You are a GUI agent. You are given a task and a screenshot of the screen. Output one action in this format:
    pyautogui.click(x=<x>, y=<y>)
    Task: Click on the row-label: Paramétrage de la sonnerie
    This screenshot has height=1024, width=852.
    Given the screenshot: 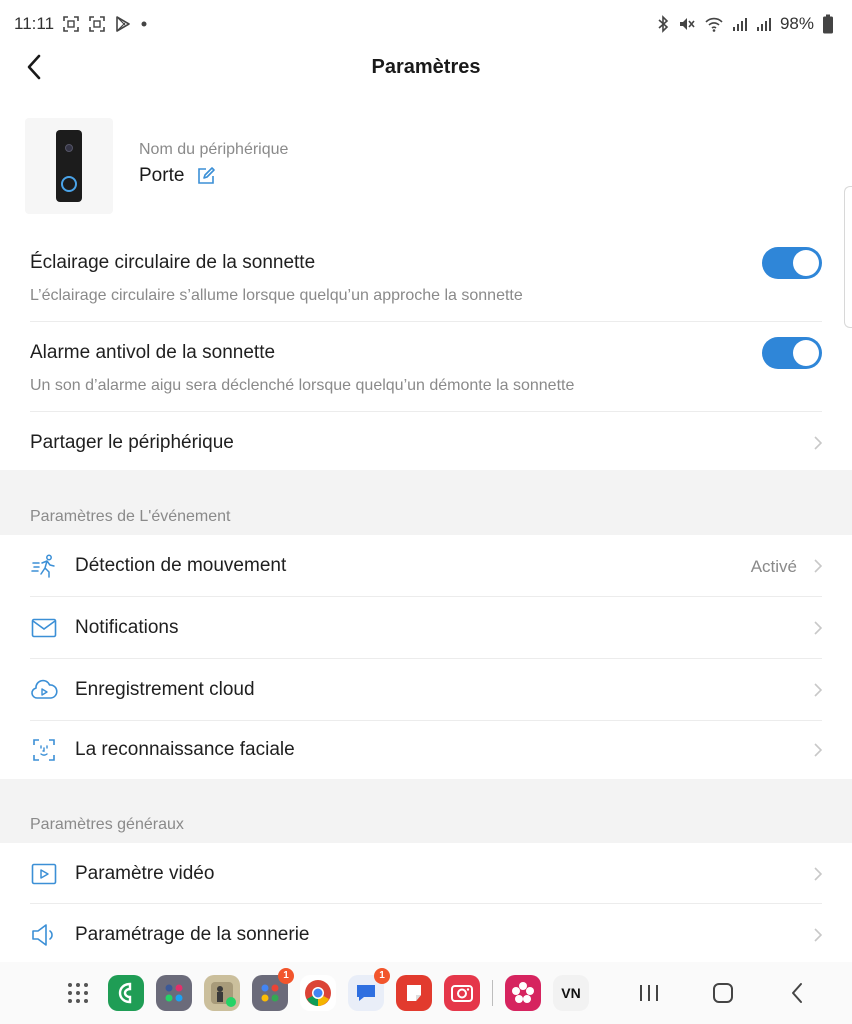 What is the action you would take?
    pyautogui.click(x=192, y=934)
    